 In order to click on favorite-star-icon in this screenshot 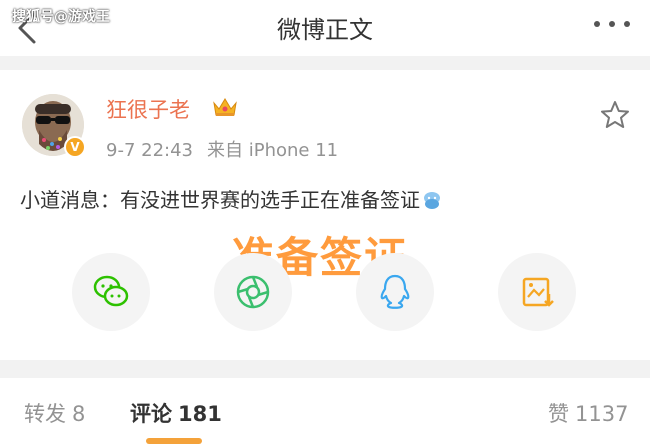, I will do `click(615, 115)`.